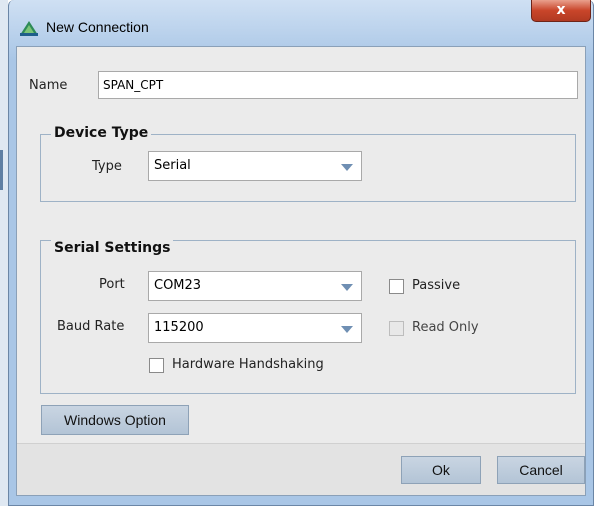 The height and width of the screenshot is (506, 594). I want to click on read-only-checkbox, so click(396, 328).